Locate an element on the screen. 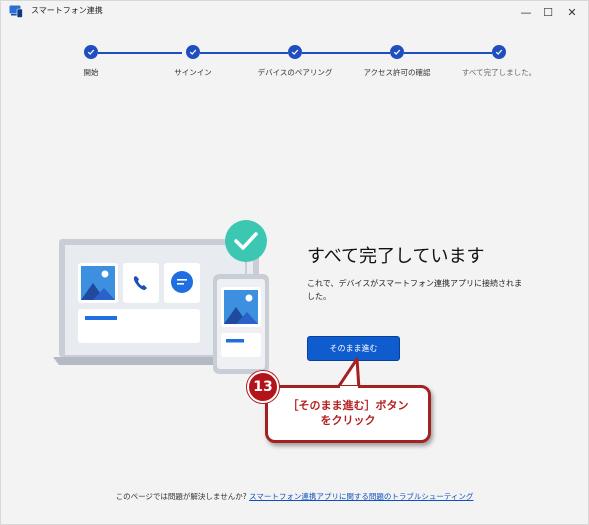 The image size is (589, 525). callout-line-1: ［そのまま進む］ボタン is located at coordinates (348, 405).